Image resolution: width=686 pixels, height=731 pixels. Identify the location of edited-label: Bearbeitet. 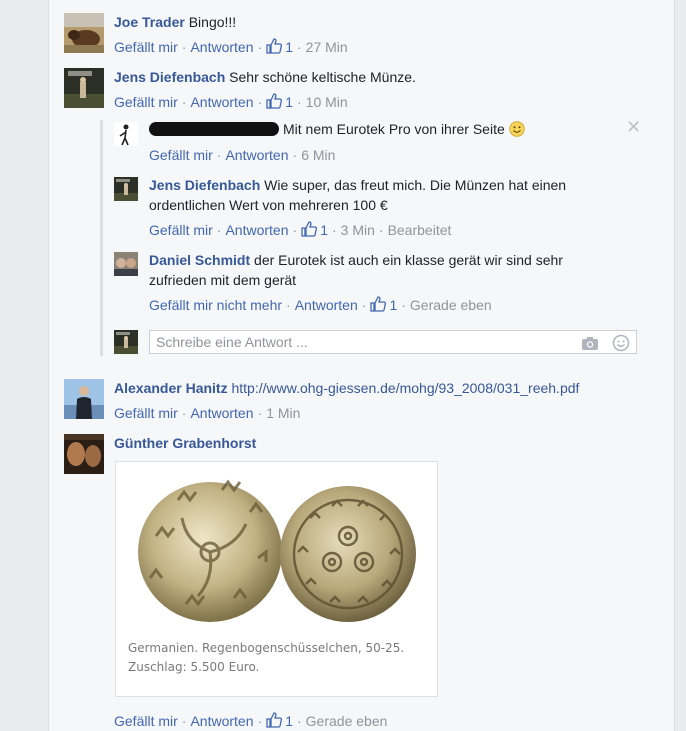
(420, 230).